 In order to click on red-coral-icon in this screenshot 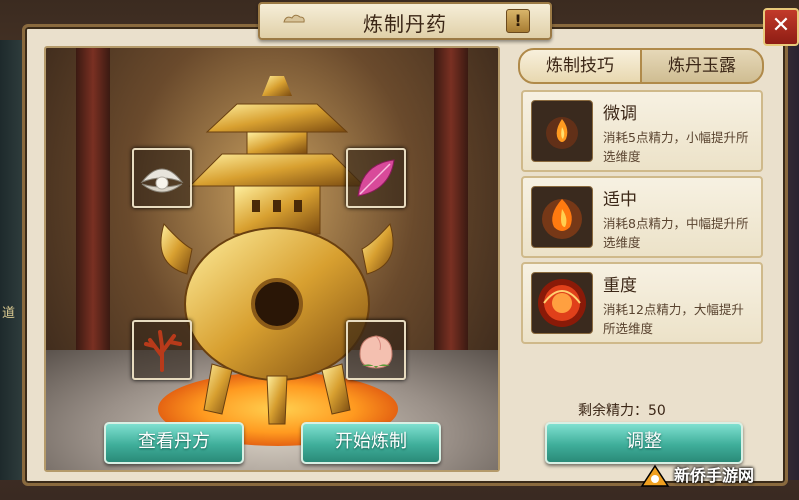, I will do `click(163, 351)`.